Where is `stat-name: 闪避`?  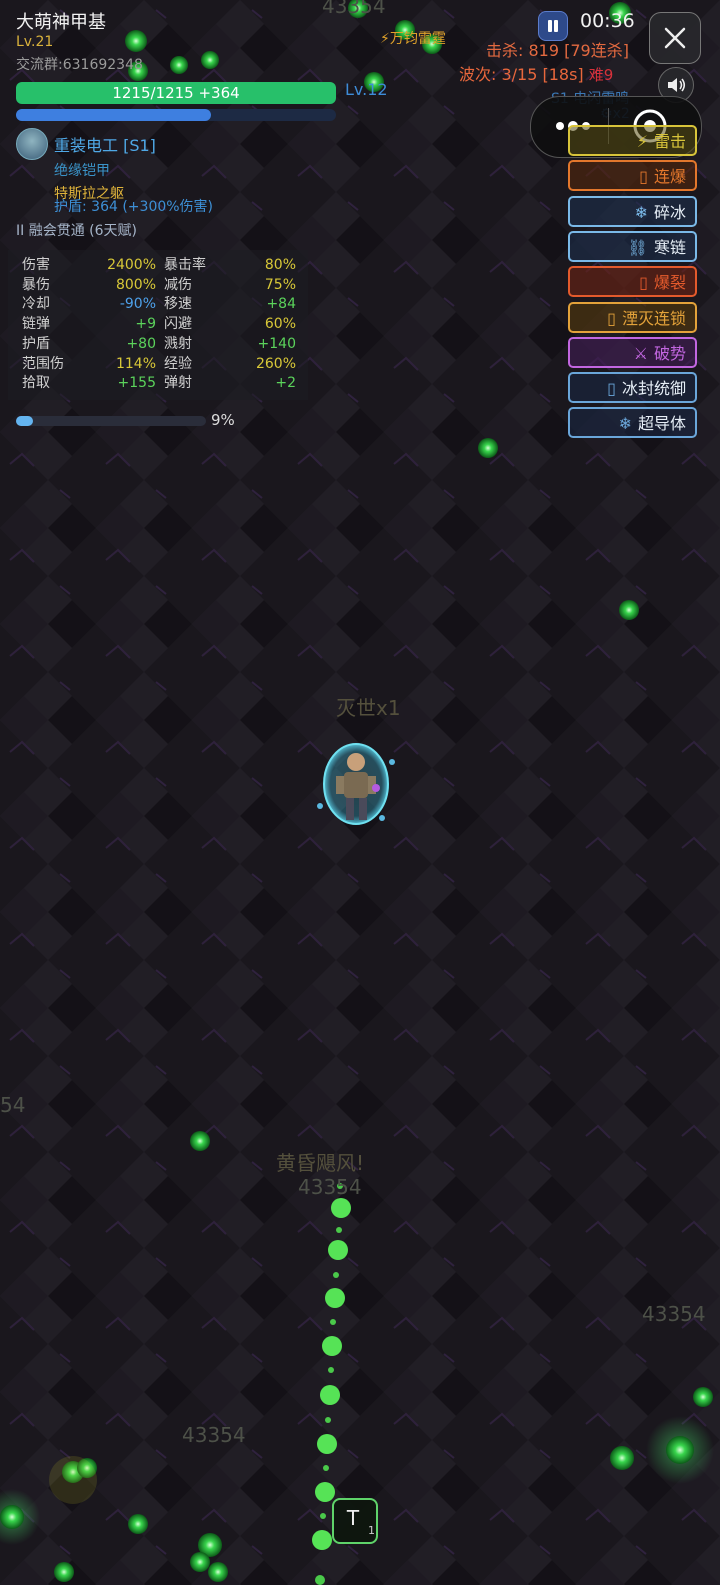
stat-name: 闪避 is located at coordinates (178, 324).